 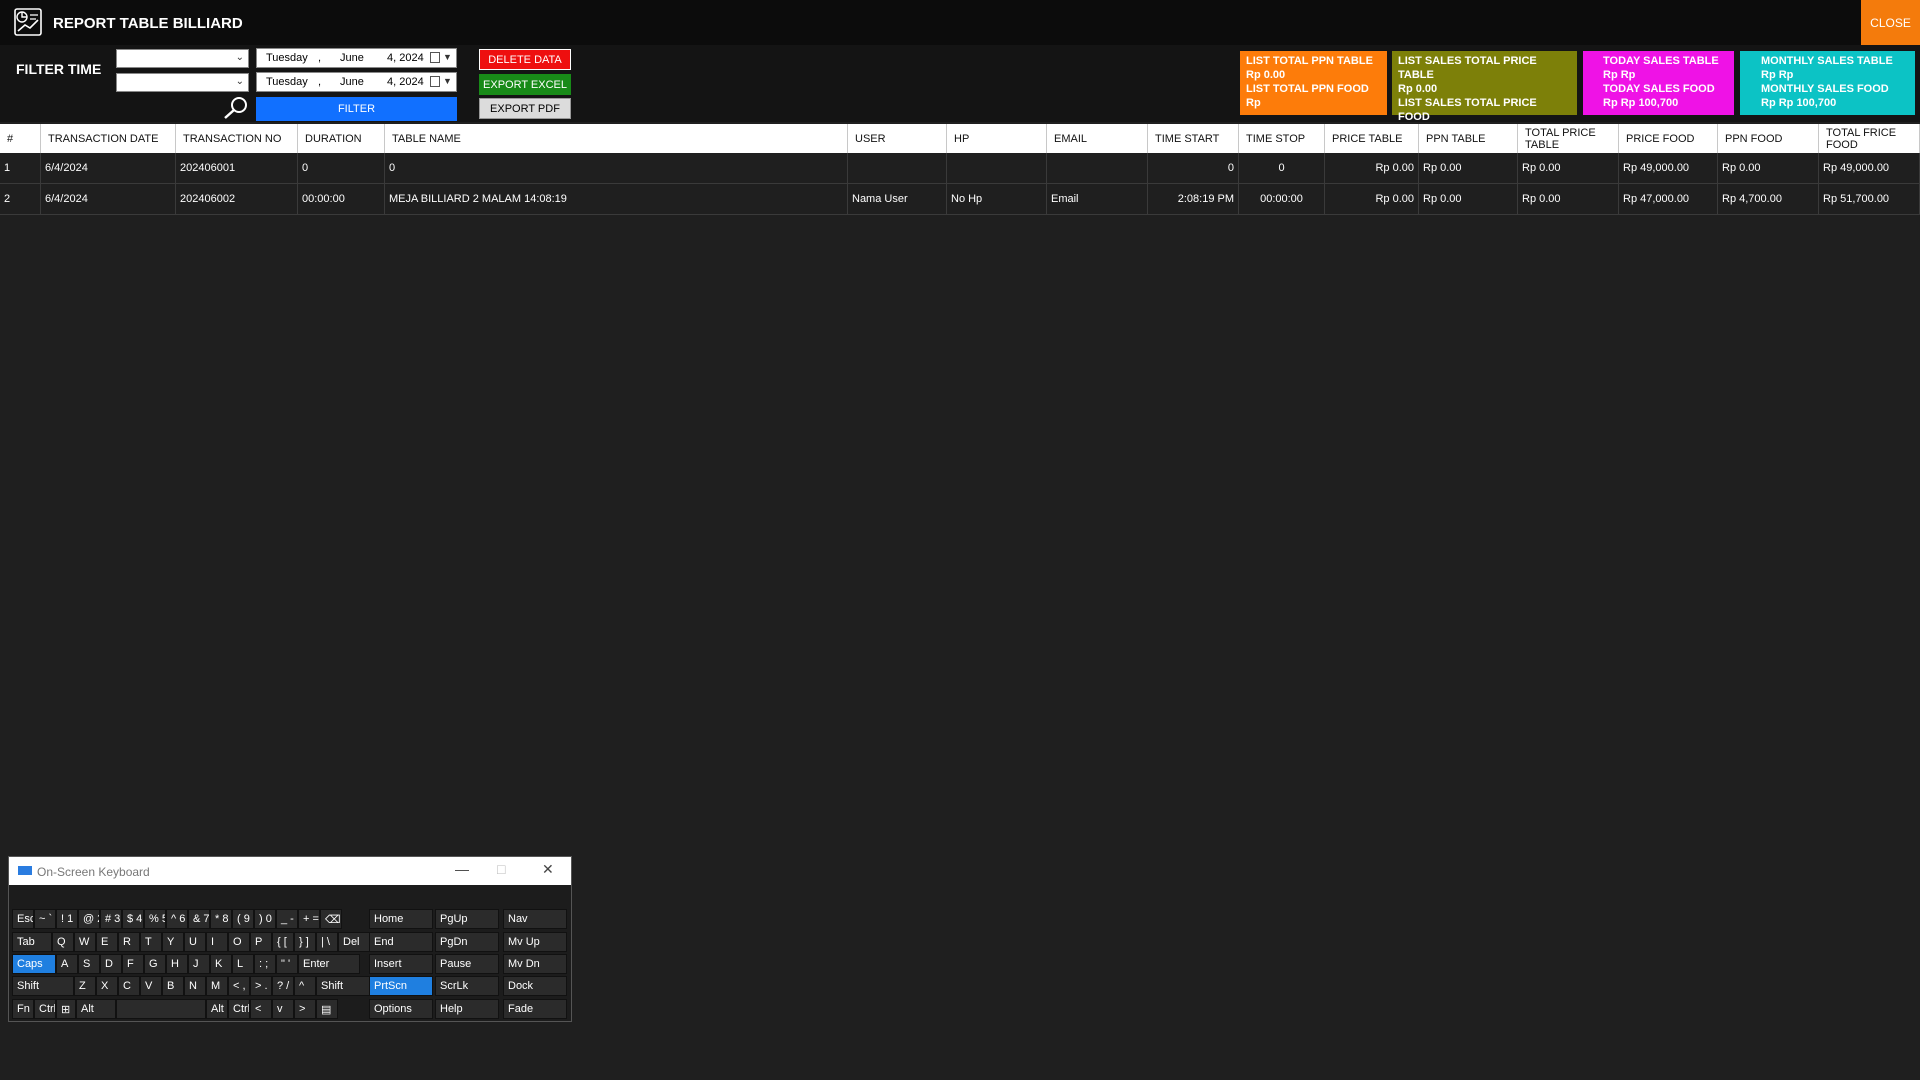 What do you see at coordinates (265, 964) in the screenshot?
I see `keyboard-key: : ;` at bounding box center [265, 964].